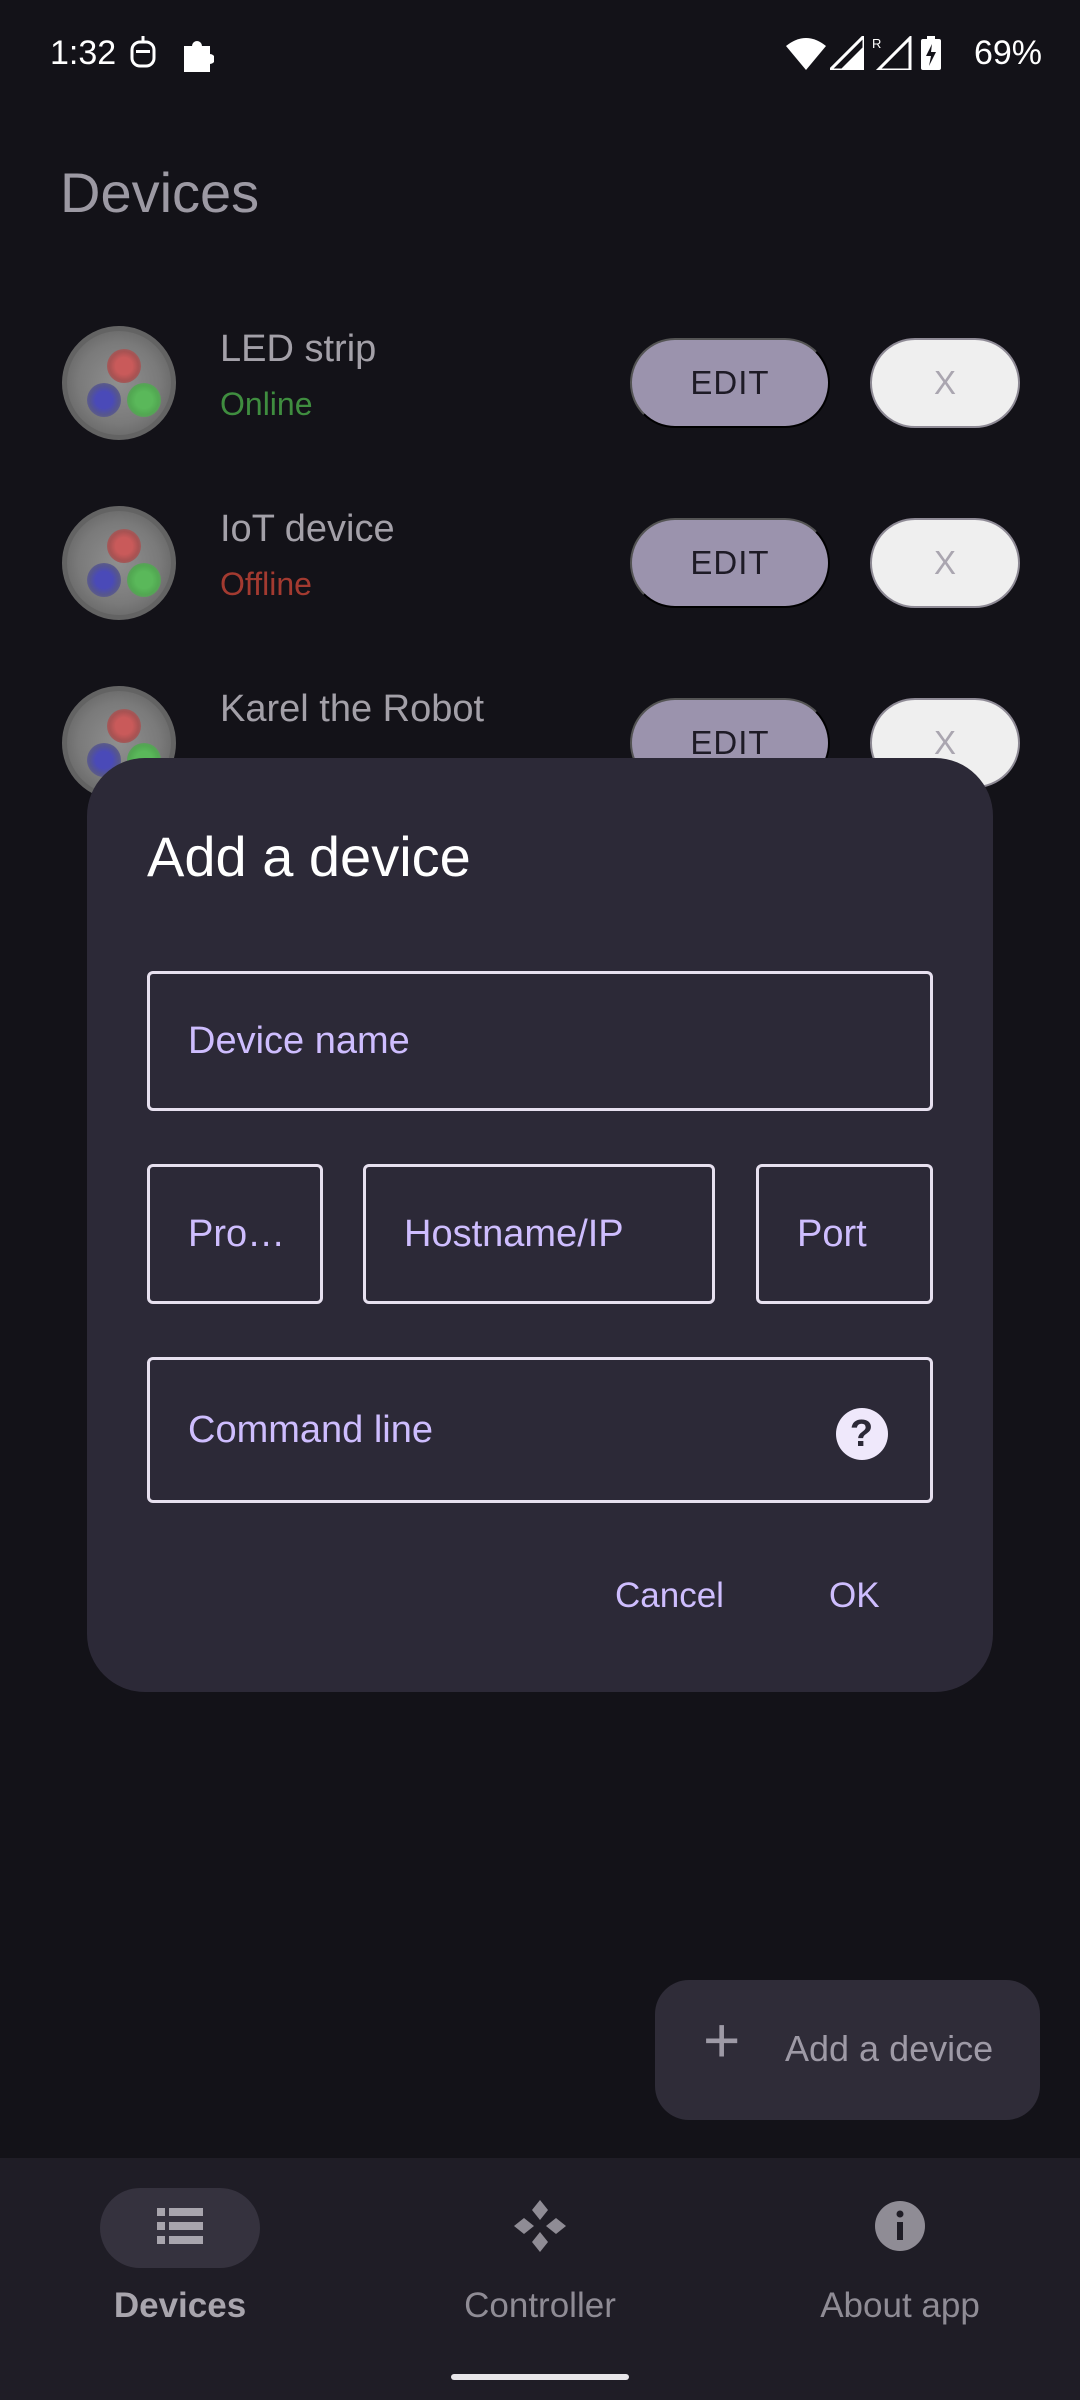  I want to click on list-icon, so click(180, 2228).